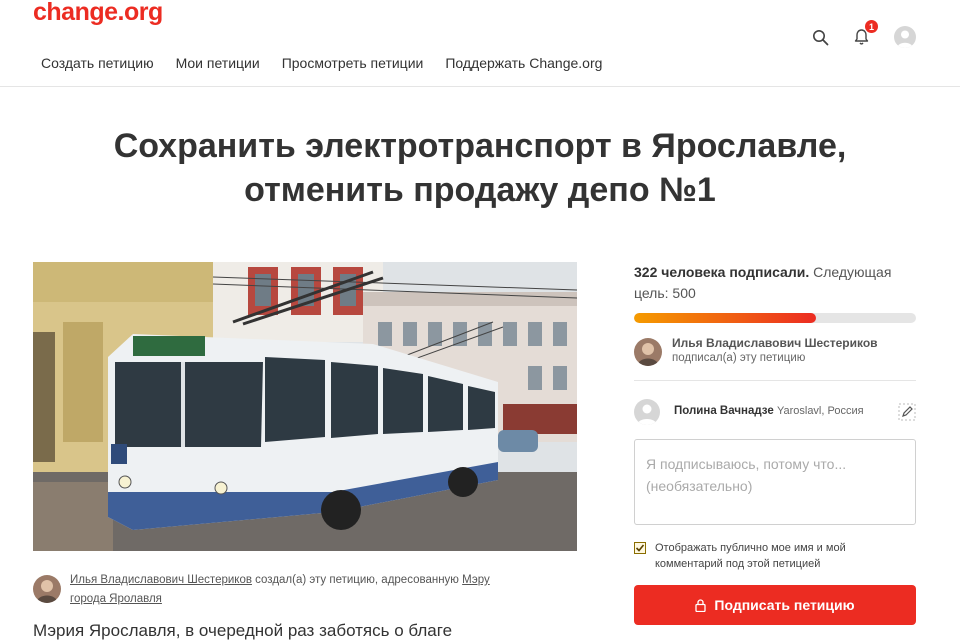  Describe the element at coordinates (775, 380) in the screenshot. I see `sidebar-divider` at that location.